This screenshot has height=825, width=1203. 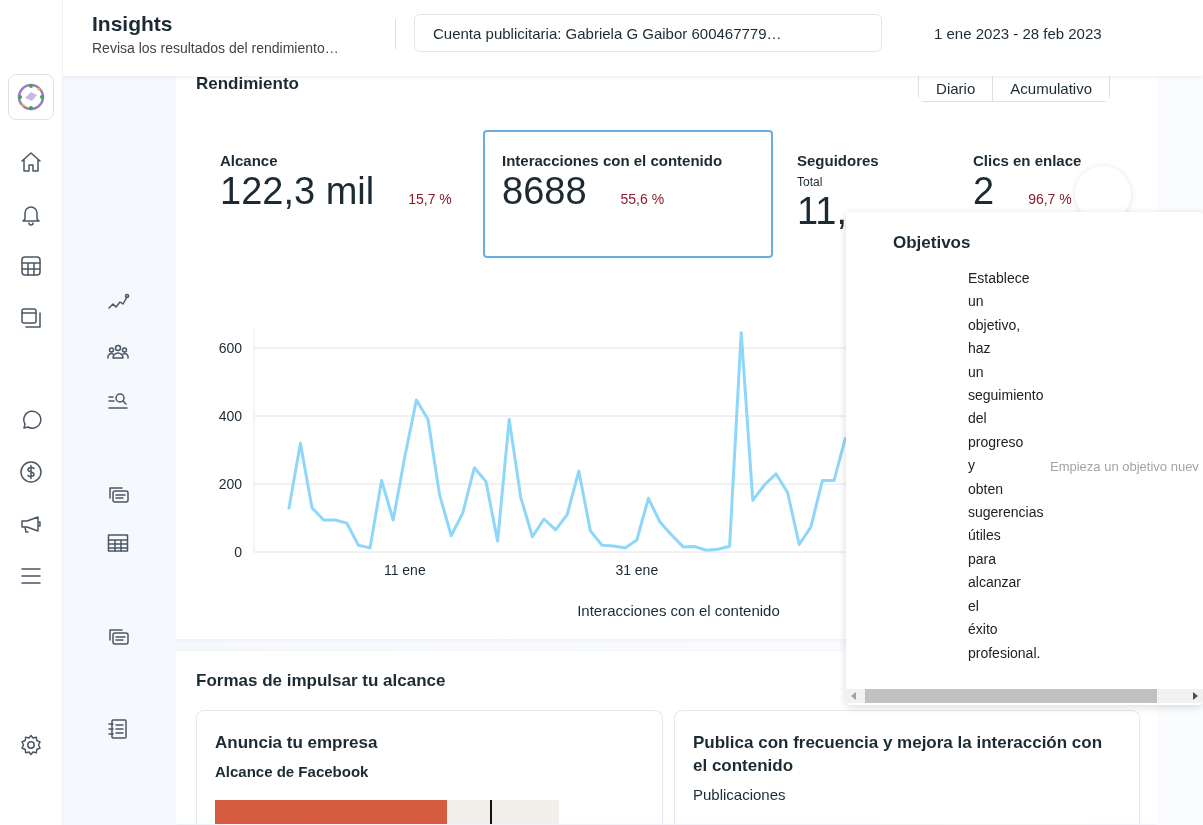 I want to click on settings-icon, so click(x=31, y=745).